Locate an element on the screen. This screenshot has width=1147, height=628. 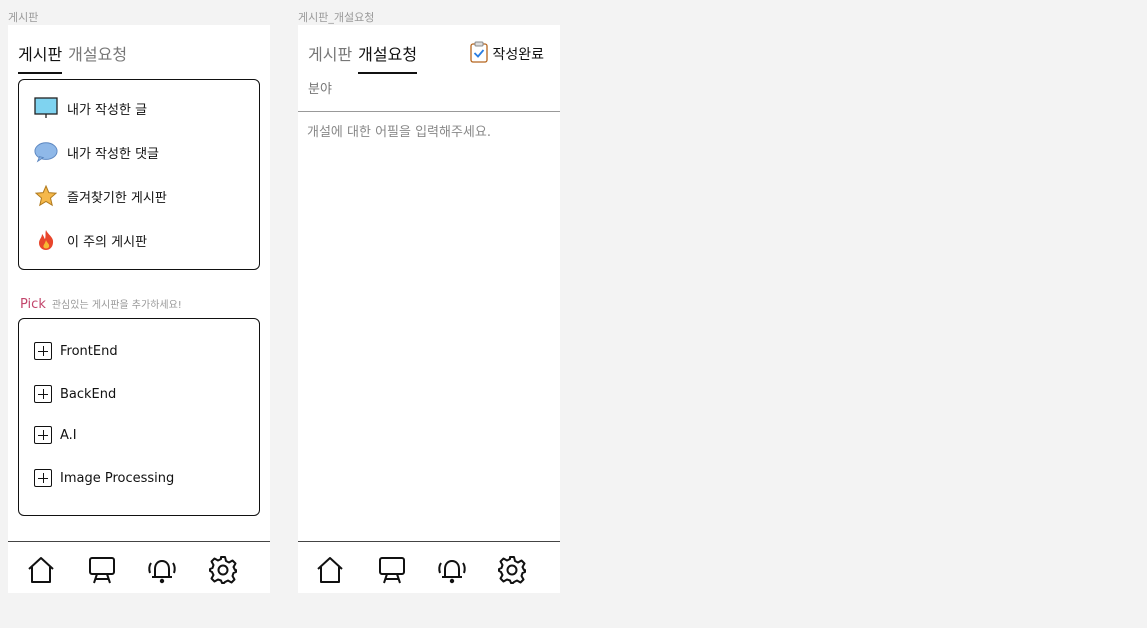
menu-item-my-posts: 내가 작성한 글 is located at coordinates (90, 108).